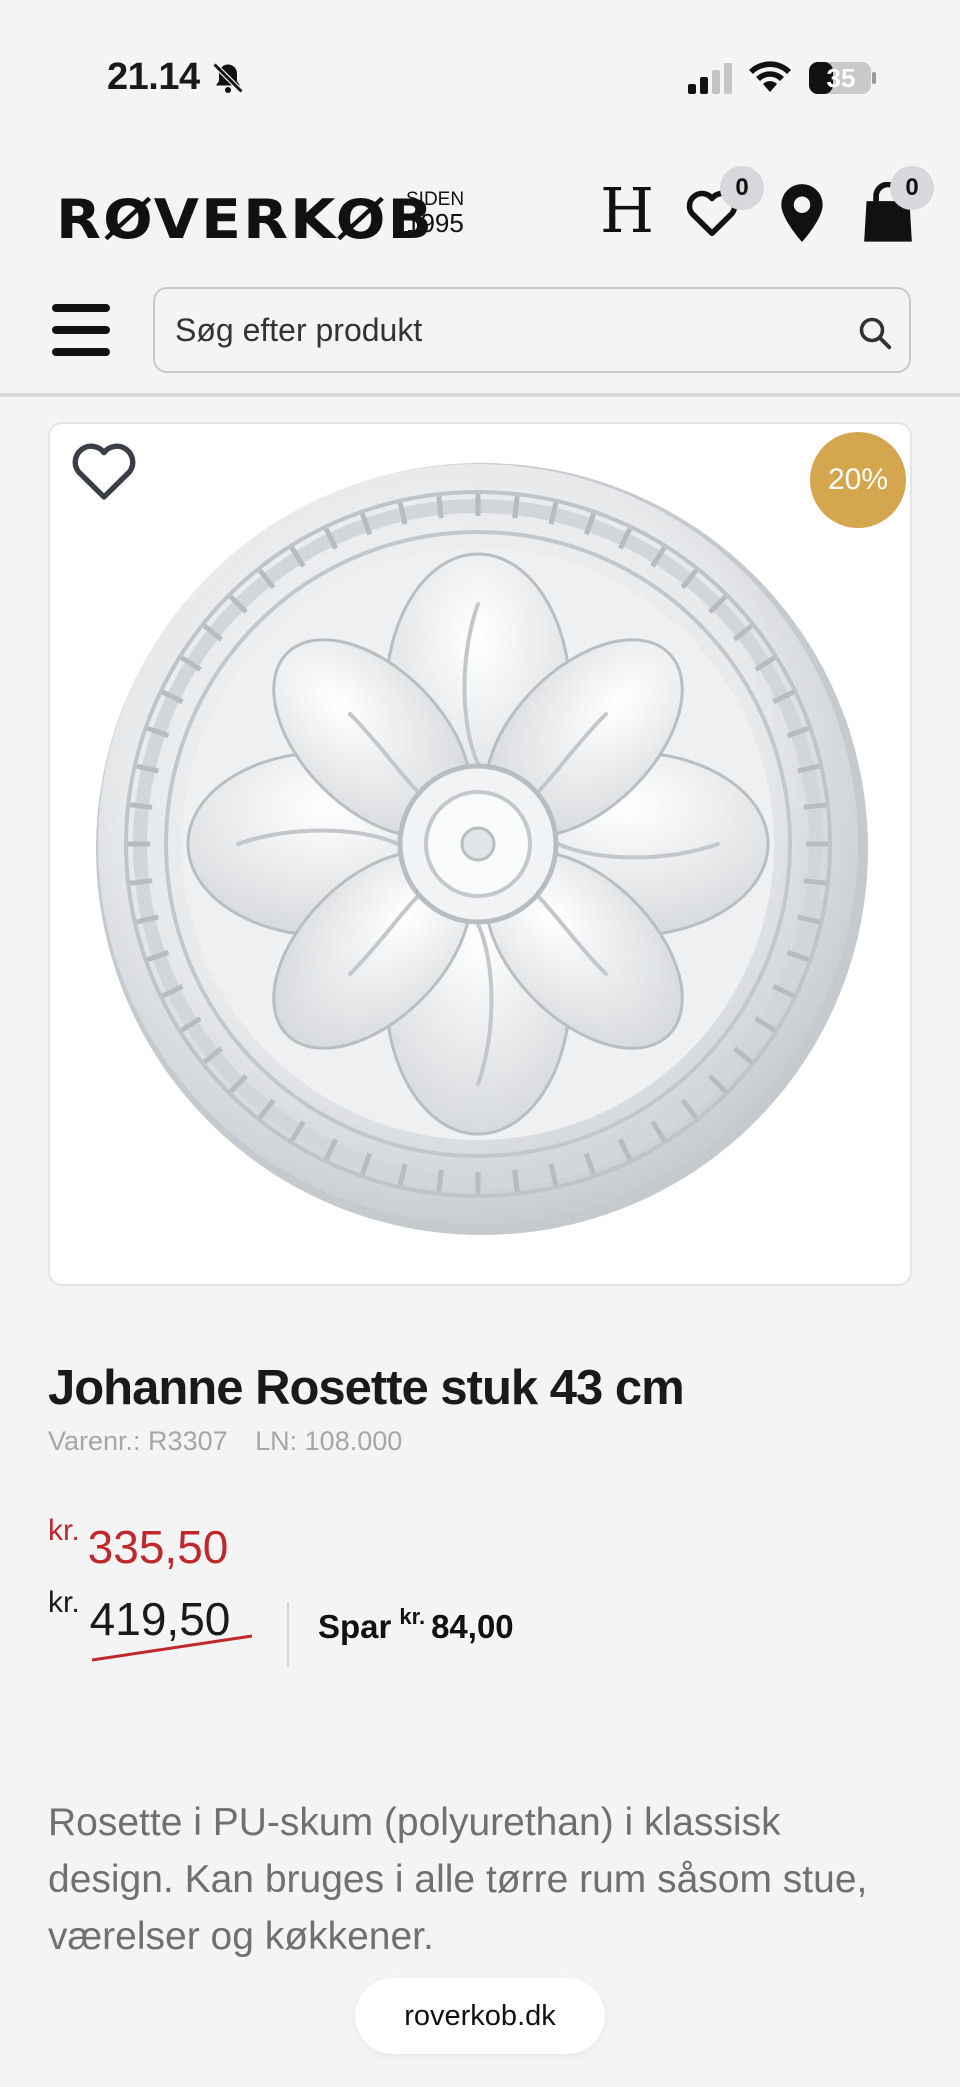 This screenshot has width=960, height=2087. What do you see at coordinates (81, 330) in the screenshot?
I see `hamburger-menu-icon` at bounding box center [81, 330].